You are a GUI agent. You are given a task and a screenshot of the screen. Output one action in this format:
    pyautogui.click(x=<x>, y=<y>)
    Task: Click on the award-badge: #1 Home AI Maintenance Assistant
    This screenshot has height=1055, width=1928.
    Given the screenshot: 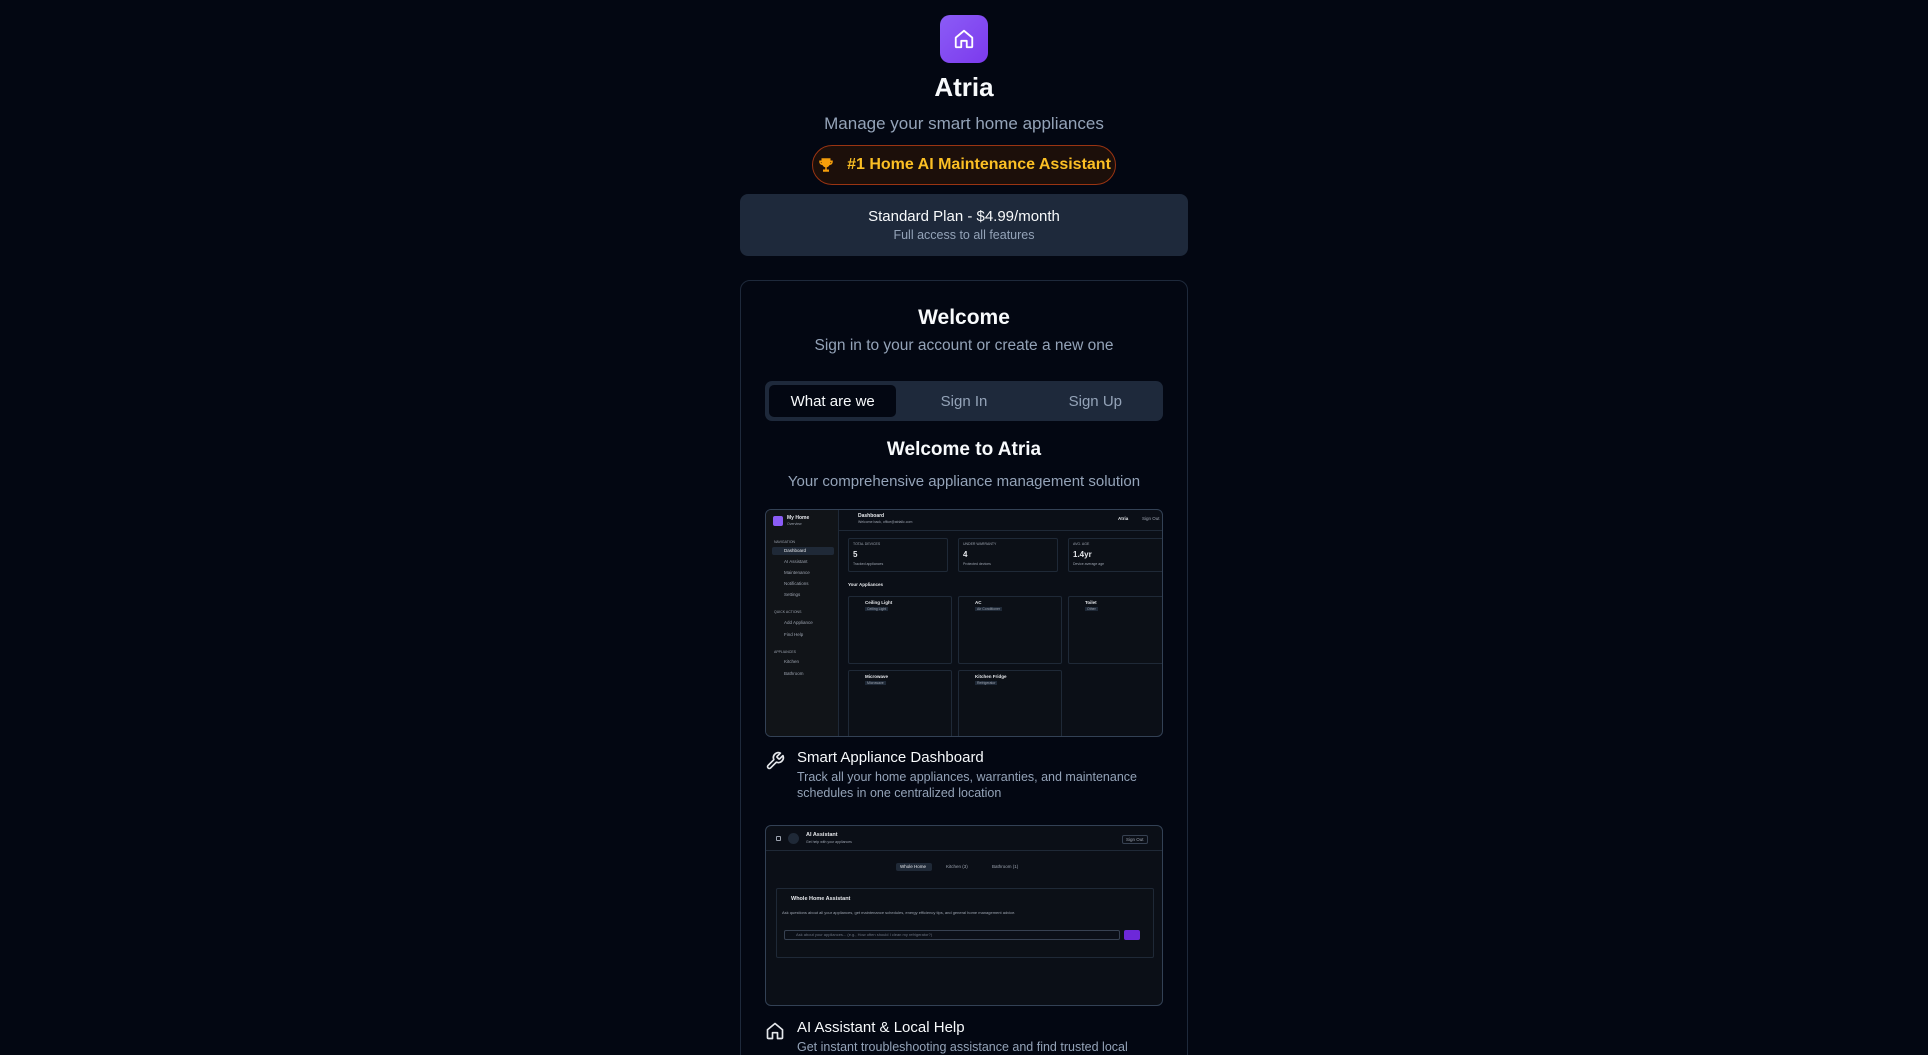 What is the action you would take?
    pyautogui.click(x=964, y=165)
    